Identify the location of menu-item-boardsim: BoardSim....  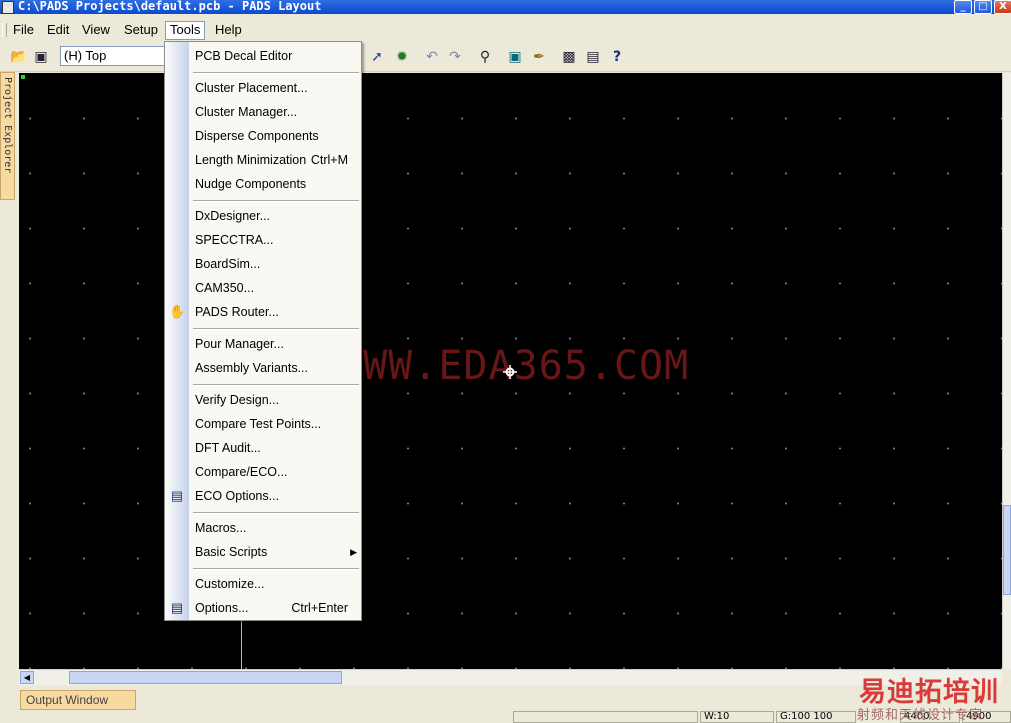
(263, 264).